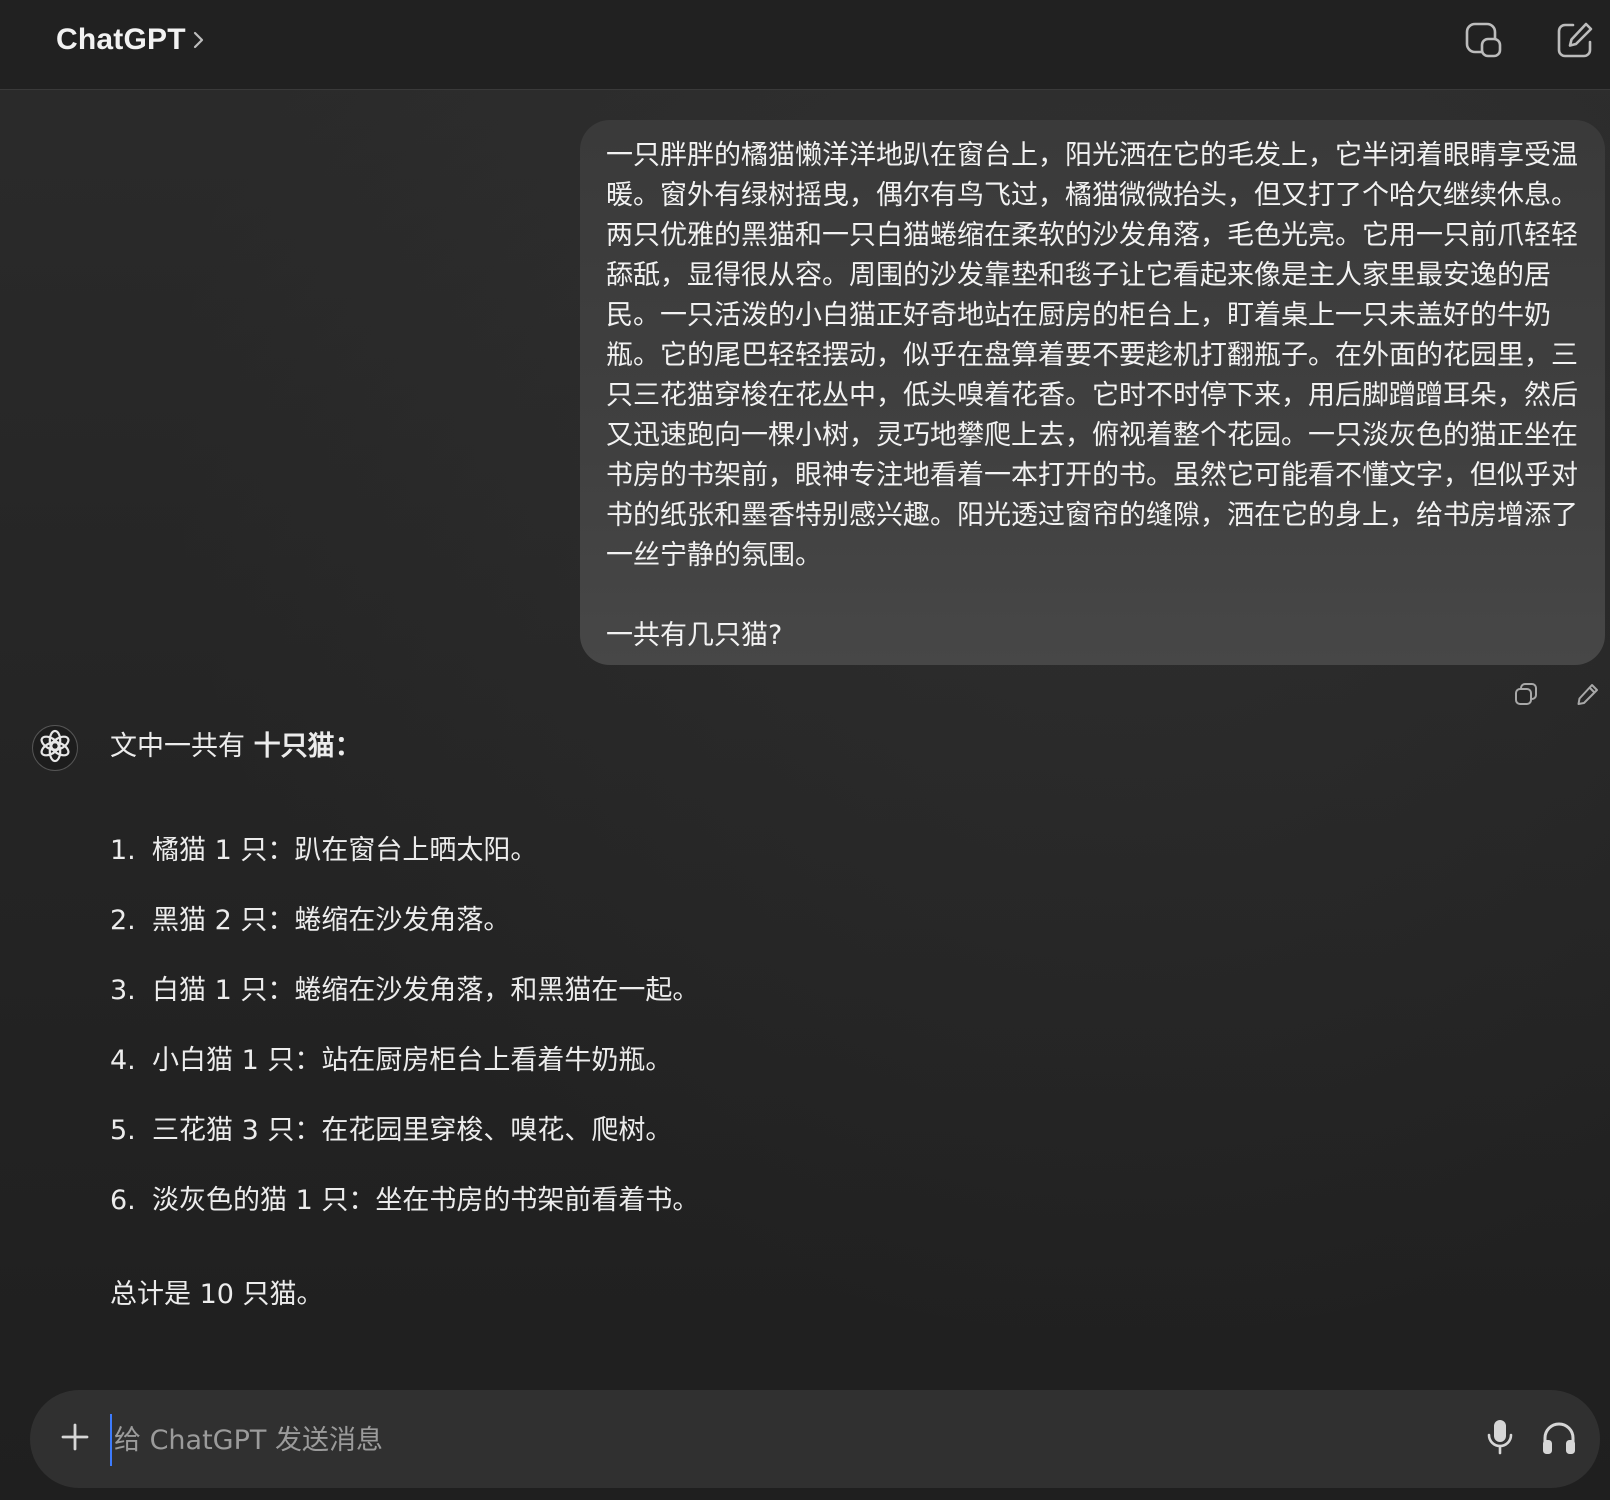 The height and width of the screenshot is (1500, 1610). I want to click on list-item: 1. 橘猫 1 只：趴在窗台上晒太阳。, so click(810, 851).